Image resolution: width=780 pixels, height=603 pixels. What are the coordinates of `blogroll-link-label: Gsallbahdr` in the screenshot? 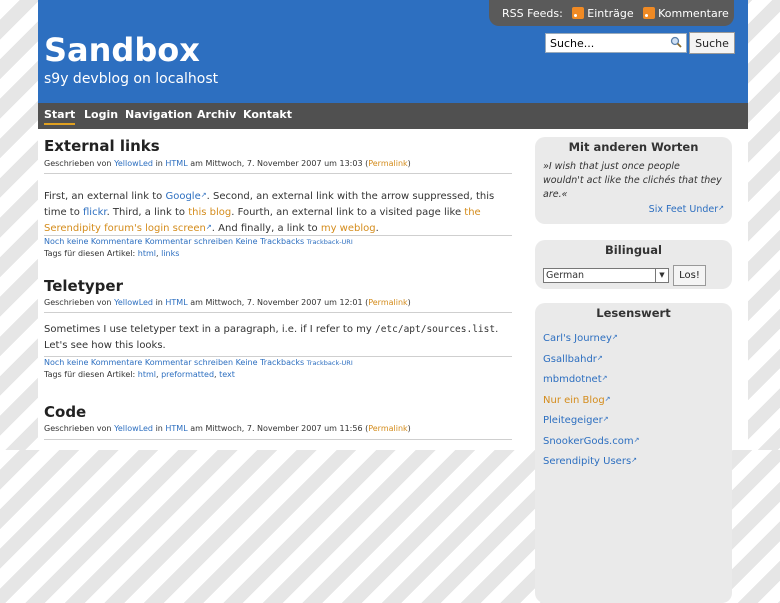 It's located at (570, 359).